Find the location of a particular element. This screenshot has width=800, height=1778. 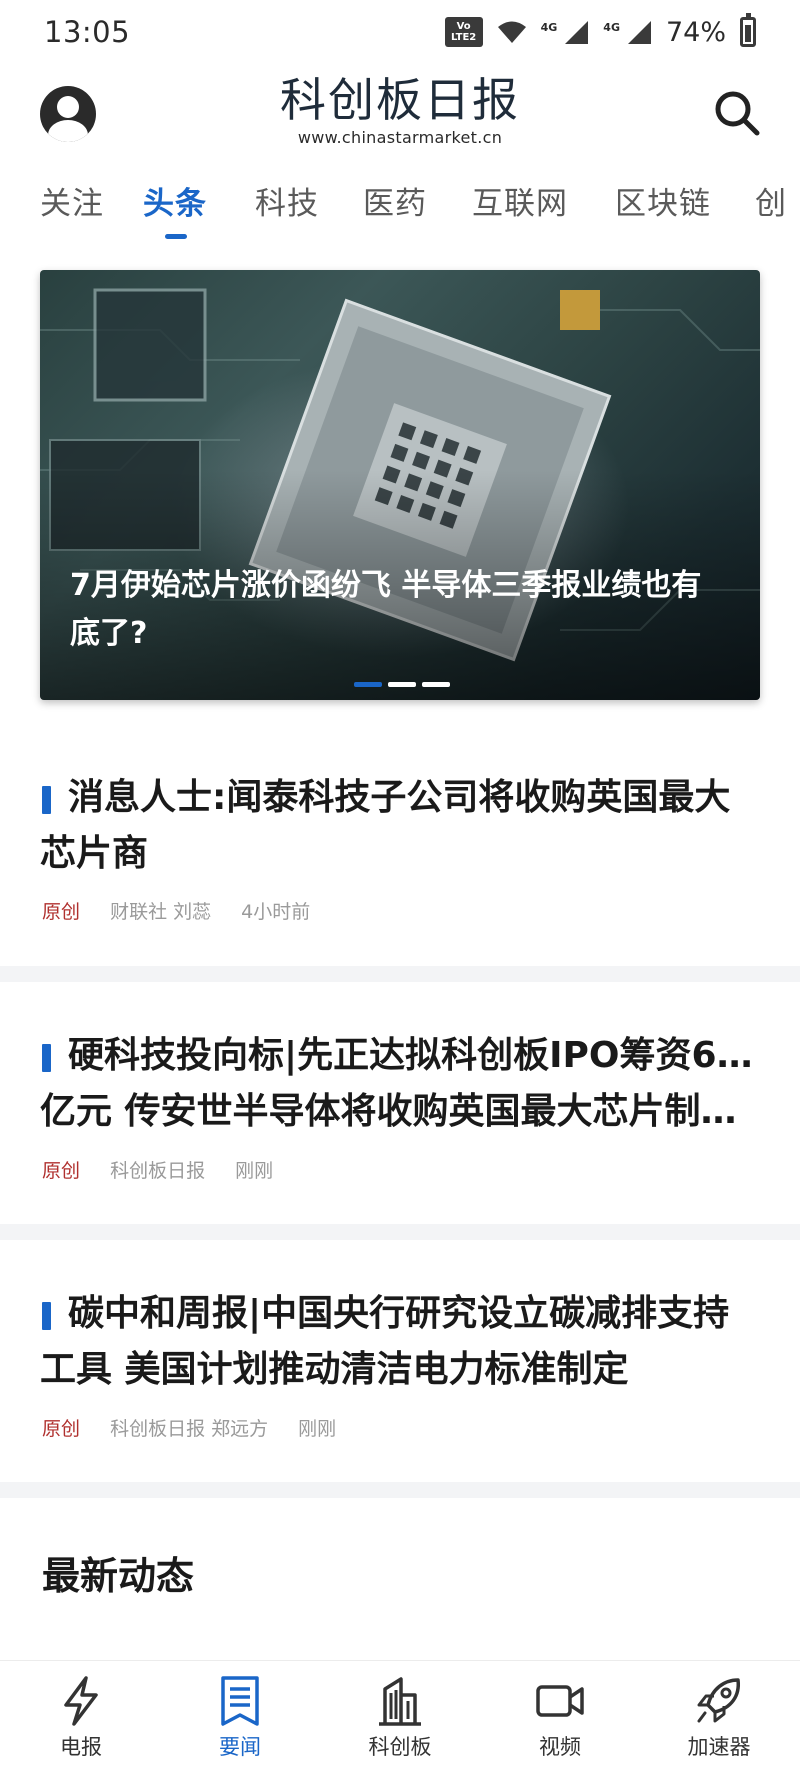

nav-item-news: 要闻 is located at coordinates (240, 1718).